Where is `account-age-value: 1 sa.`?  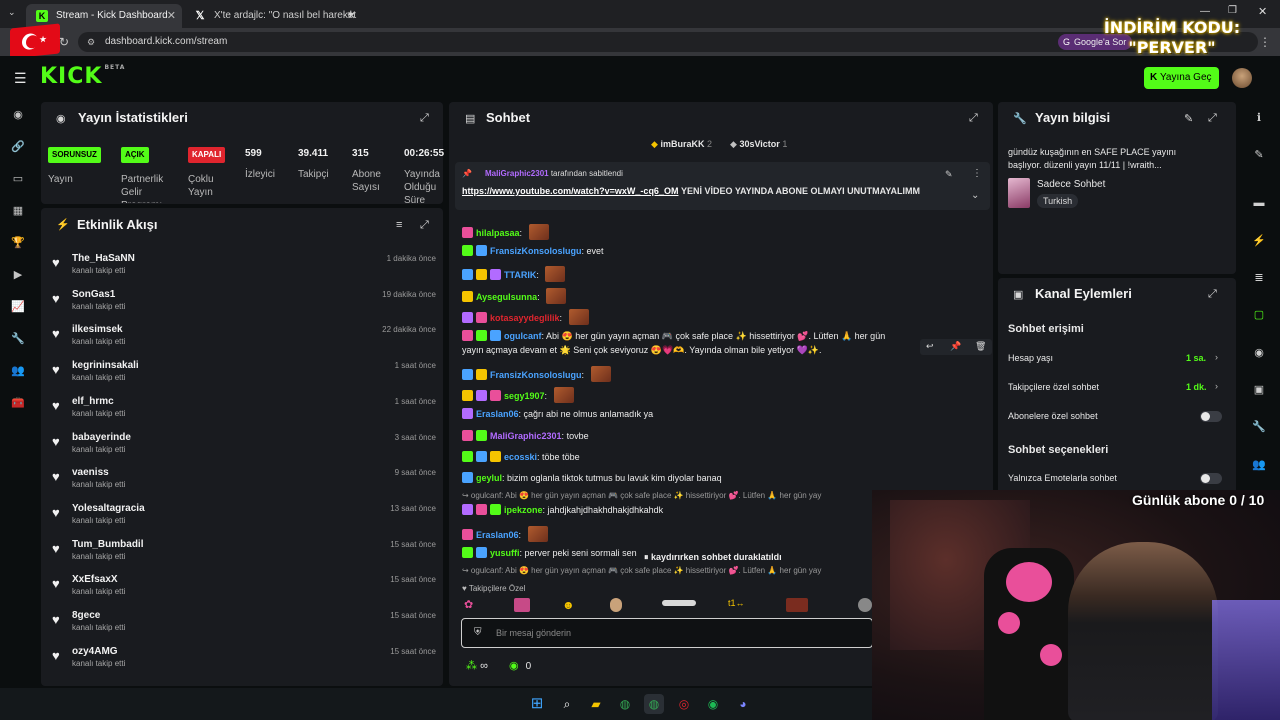 account-age-value: 1 sa. is located at coordinates (1196, 358).